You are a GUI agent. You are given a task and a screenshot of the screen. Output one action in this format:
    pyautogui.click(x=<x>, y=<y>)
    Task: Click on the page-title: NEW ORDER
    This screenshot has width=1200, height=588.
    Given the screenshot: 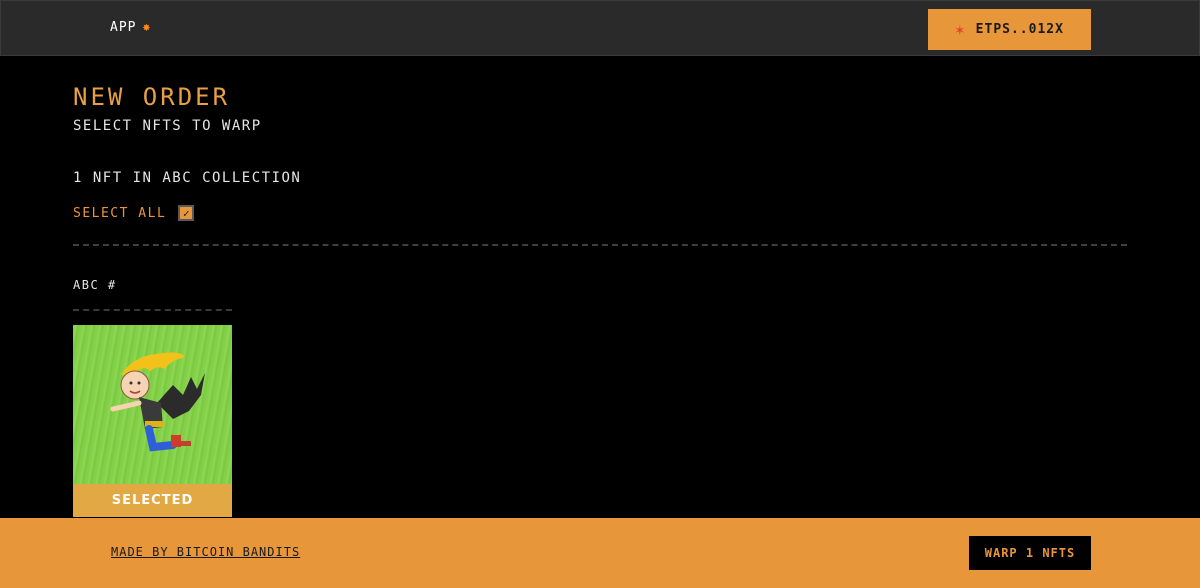 What is the action you would take?
    pyautogui.click(x=152, y=97)
    